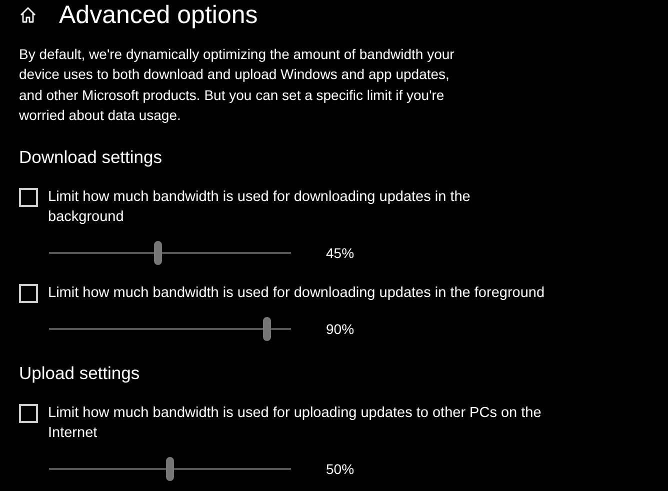  I want to click on slider-value: 45%, so click(340, 253).